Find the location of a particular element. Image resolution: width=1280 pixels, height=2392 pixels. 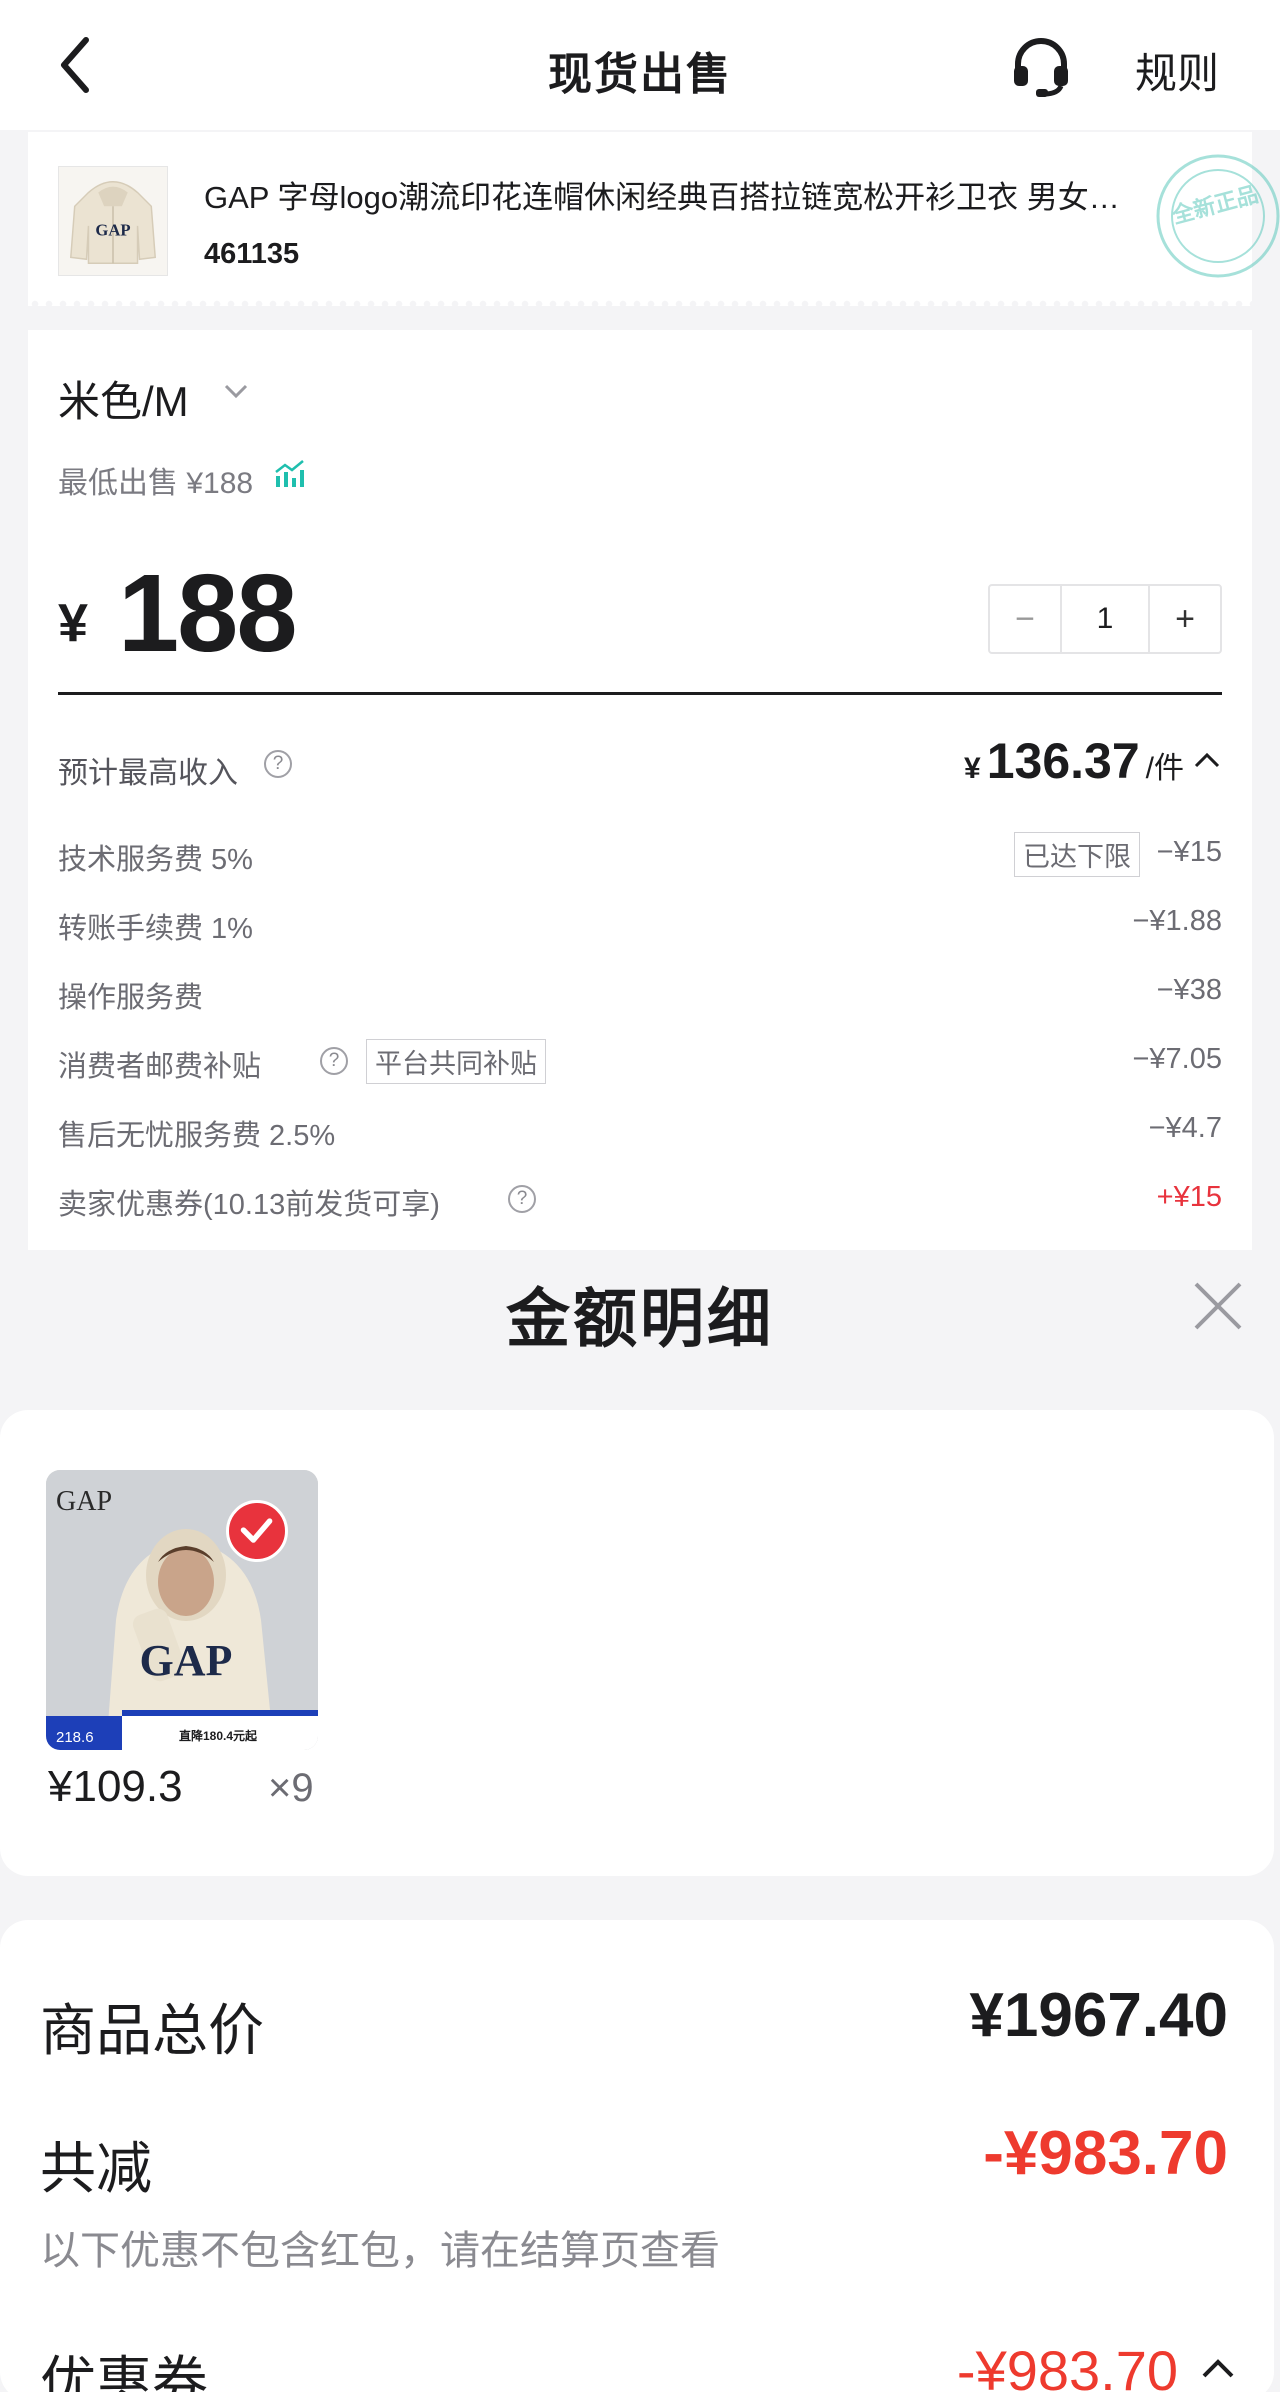

fee-amount: −¥15 is located at coordinates (1189, 852).